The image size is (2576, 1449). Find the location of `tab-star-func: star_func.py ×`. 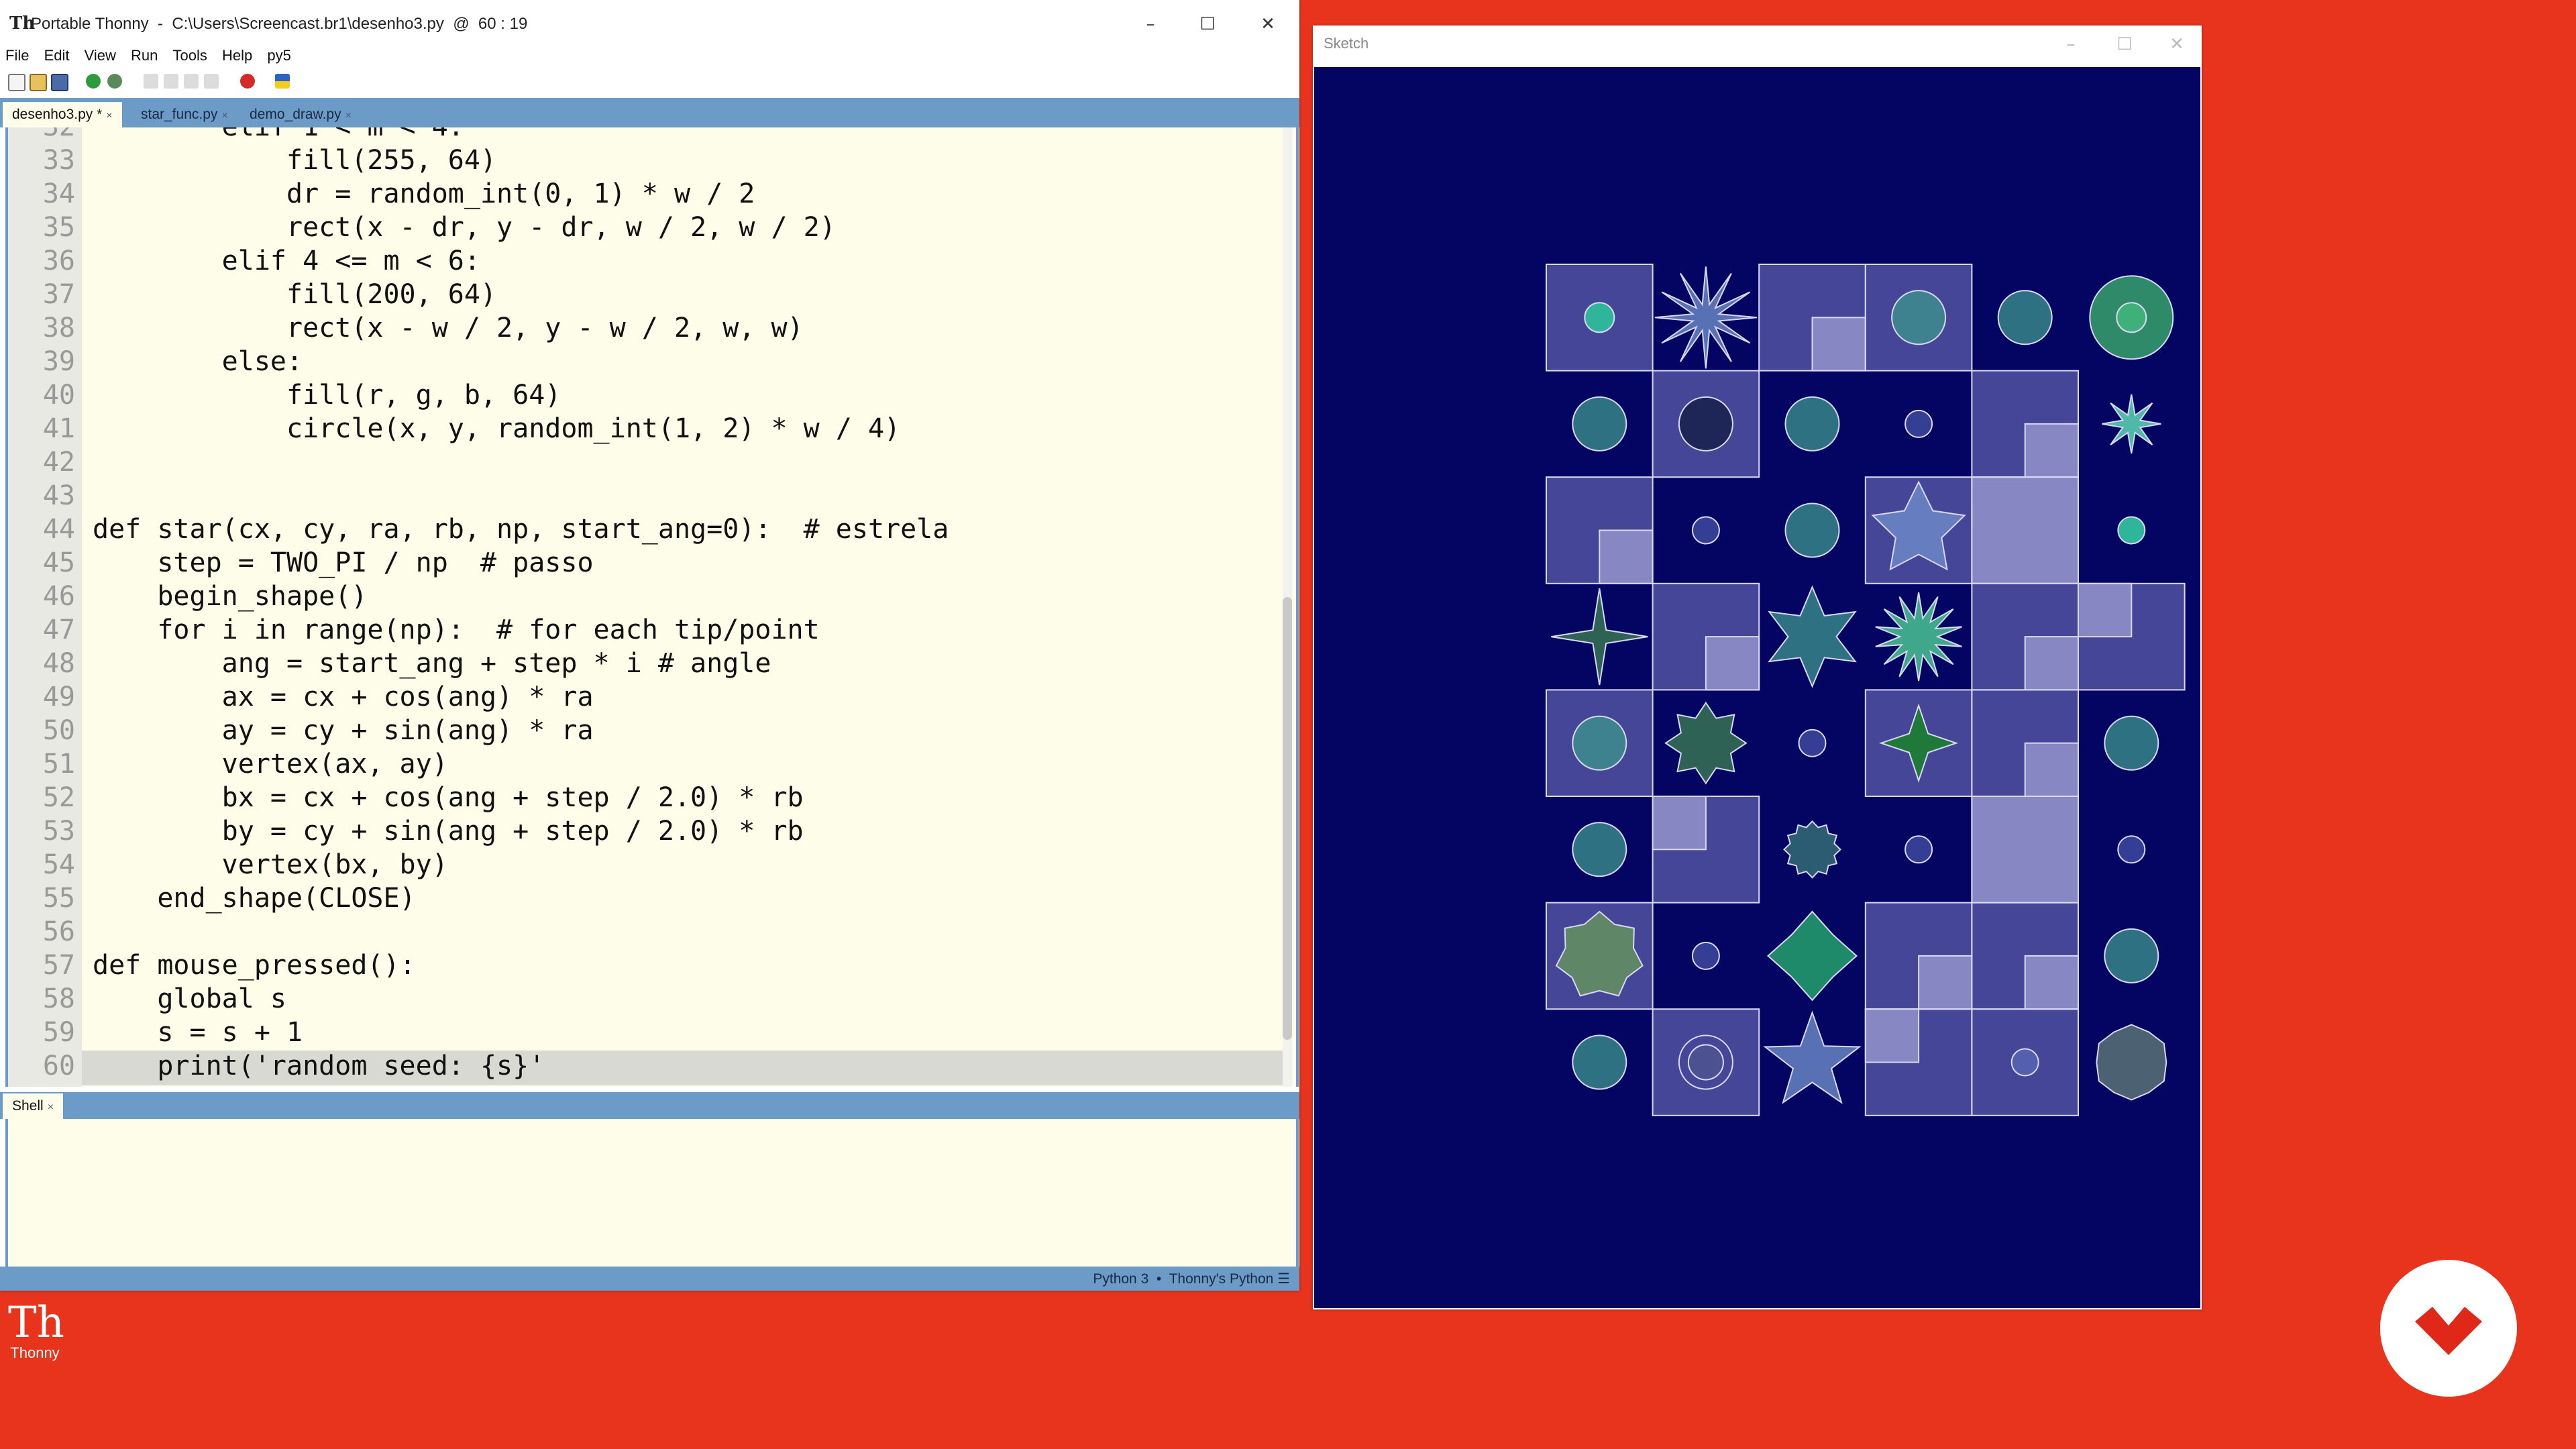

tab-star-func: star_func.py × is located at coordinates (184, 114).